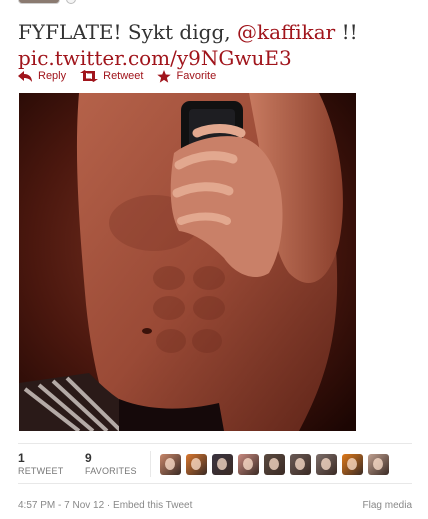  Describe the element at coordinates (41, 471) in the screenshot. I see `retweet-stat-label: RETWEET` at that location.